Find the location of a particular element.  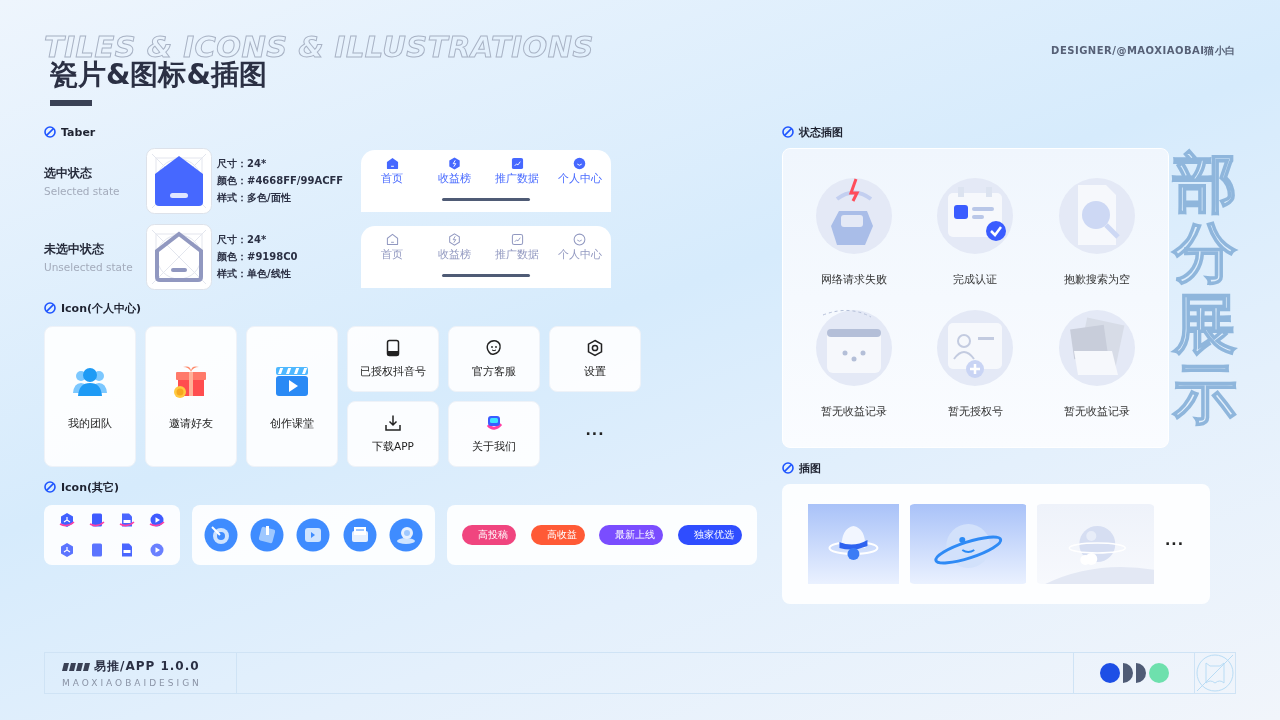

title-underline is located at coordinates (71, 103).